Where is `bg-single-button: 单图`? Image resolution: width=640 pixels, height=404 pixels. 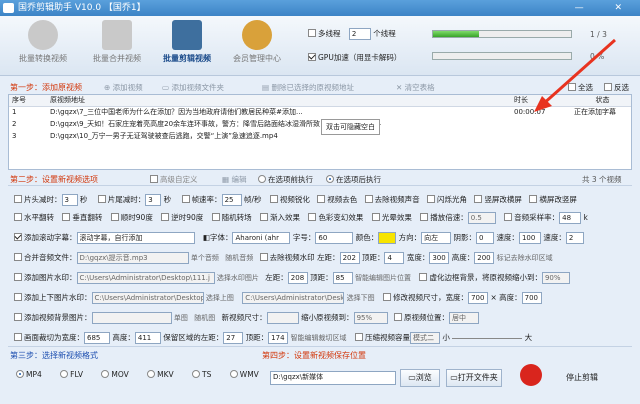 bg-single-button: 单图 is located at coordinates (181, 318).